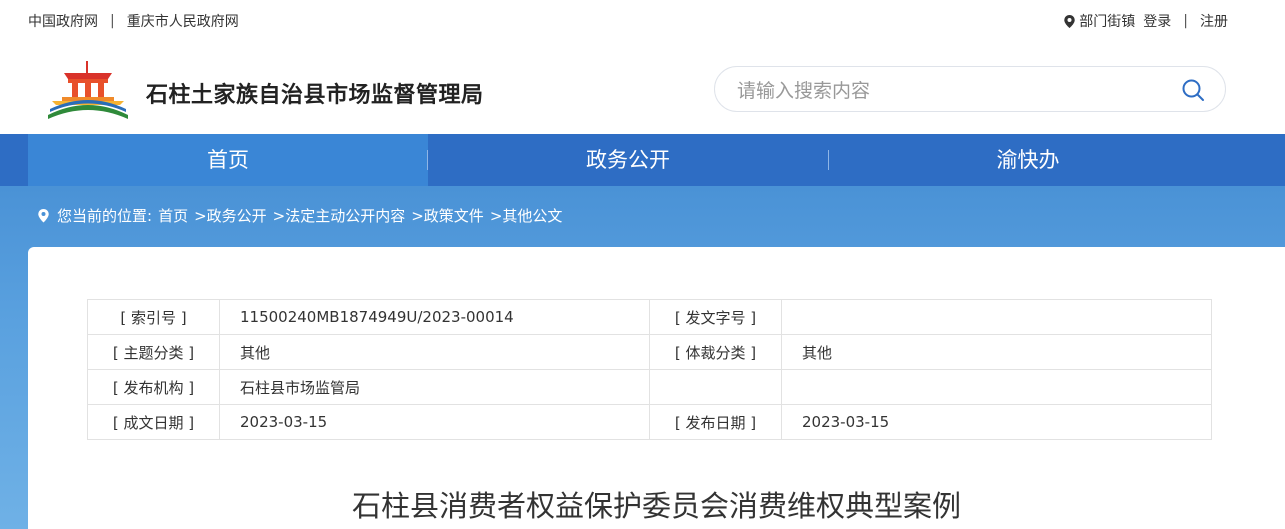 The width and height of the screenshot is (1285, 529). I want to click on breadcrumb-prefix: 您当前的位置:, so click(105, 216).